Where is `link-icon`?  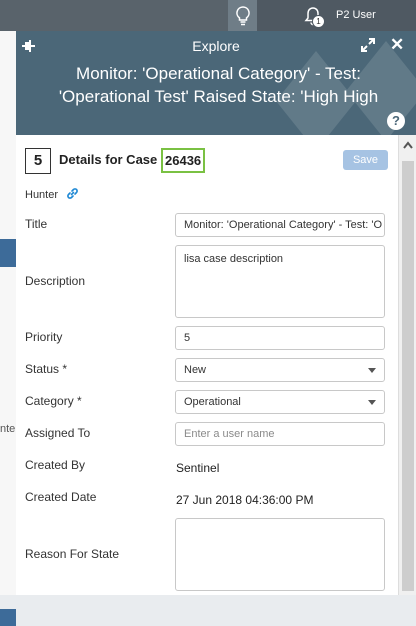 link-icon is located at coordinates (72, 196).